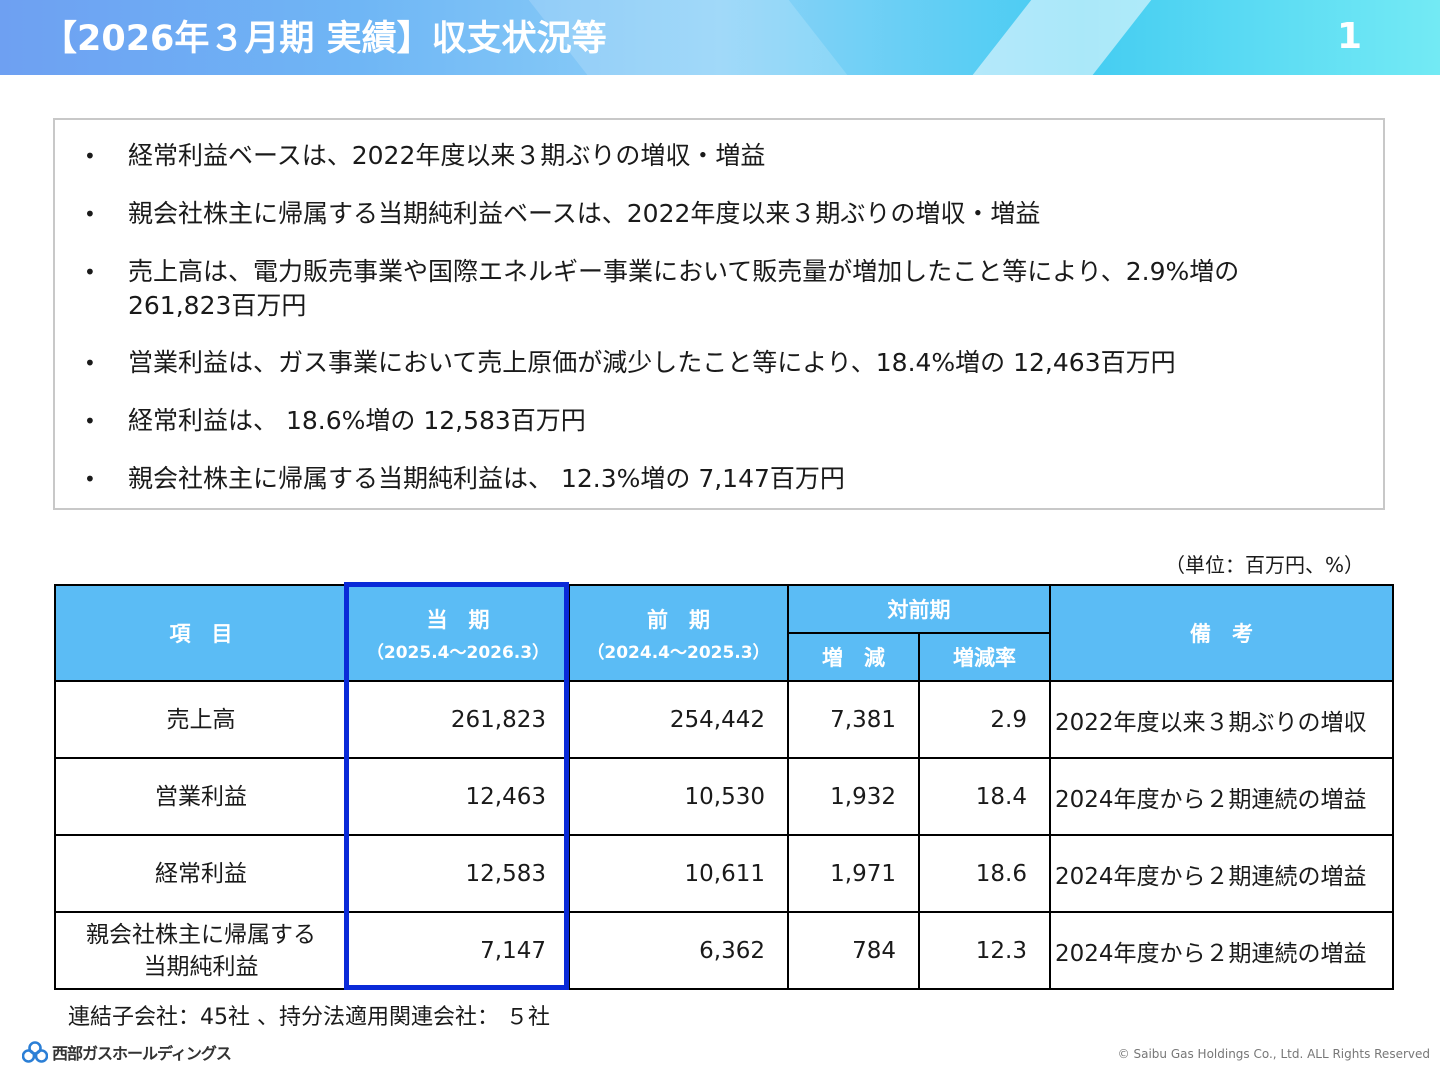 The width and height of the screenshot is (1440, 1080). Describe the element at coordinates (678, 633) in the screenshot. I see `header-prior-period: 前 期 （2024.4～2025.3）` at that location.